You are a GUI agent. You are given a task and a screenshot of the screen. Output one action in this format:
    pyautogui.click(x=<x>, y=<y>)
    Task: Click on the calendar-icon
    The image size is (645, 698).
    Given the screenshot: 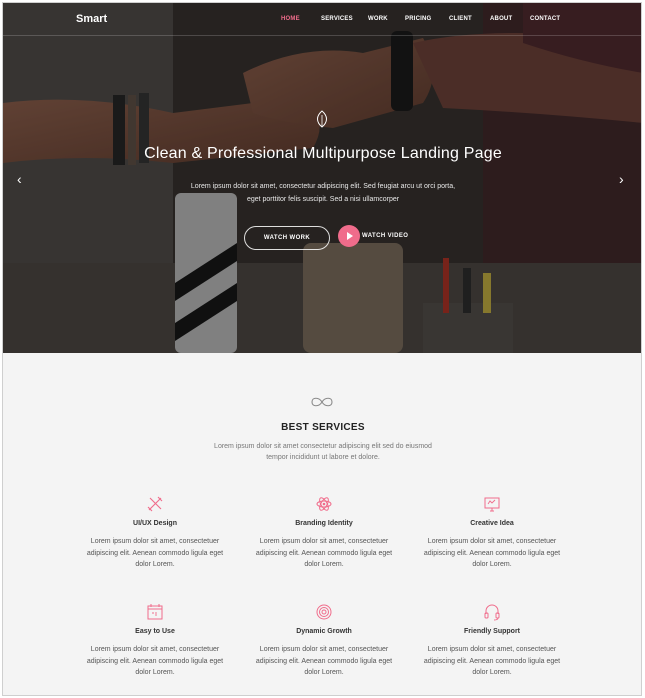 What is the action you would take?
    pyautogui.click(x=155, y=612)
    